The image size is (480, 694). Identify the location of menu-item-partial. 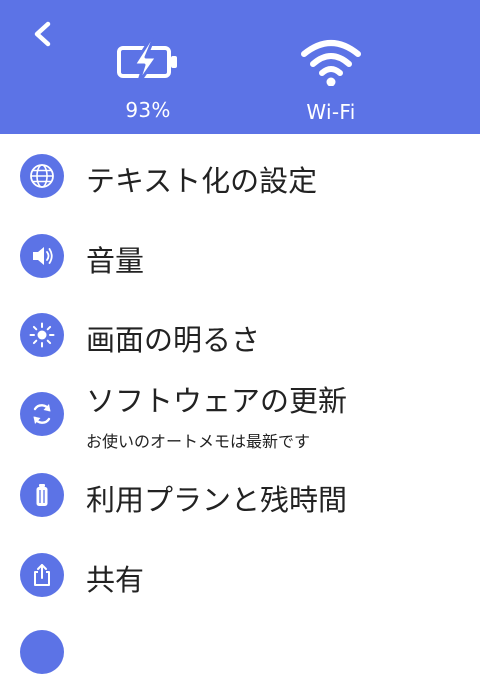
(240, 659).